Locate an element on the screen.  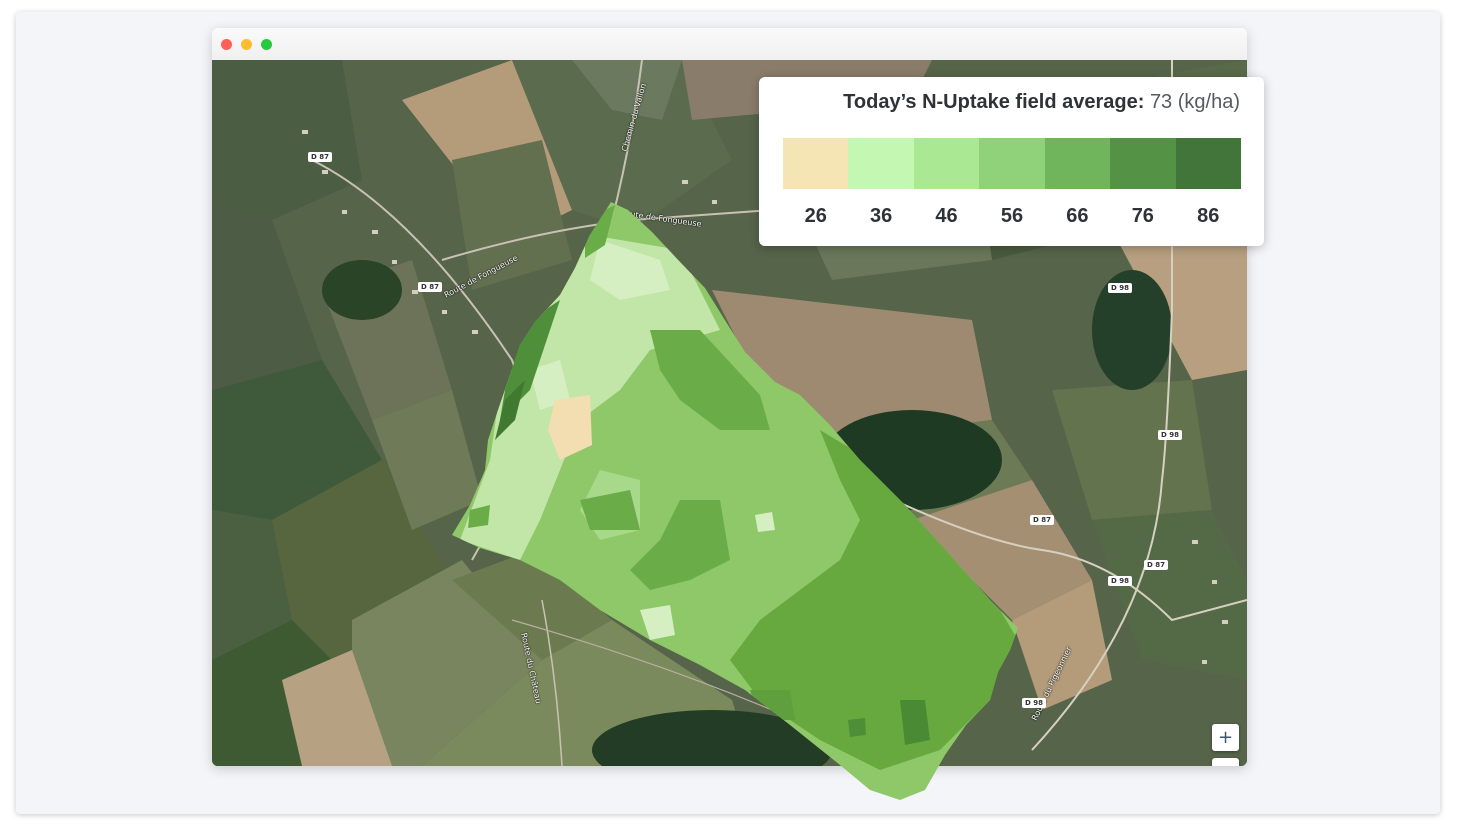
legend-tick-label: 46 is located at coordinates (946, 216).